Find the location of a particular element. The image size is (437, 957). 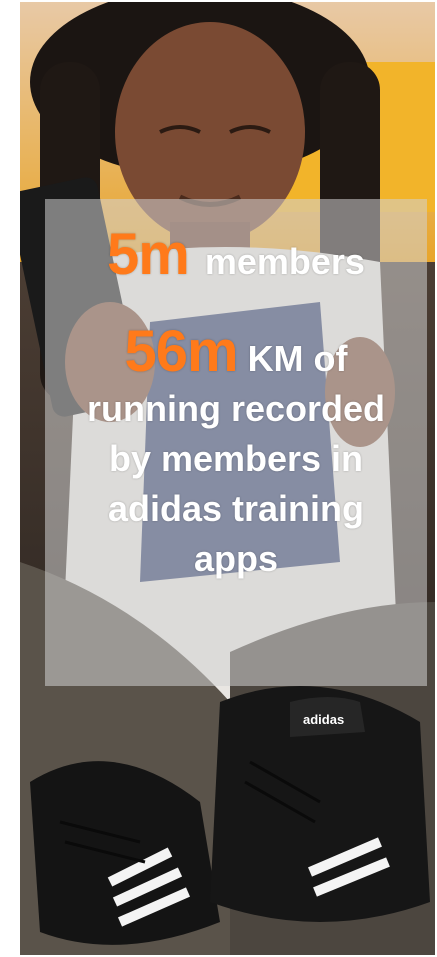

stat-km-number: 56m is located at coordinates (181, 351).